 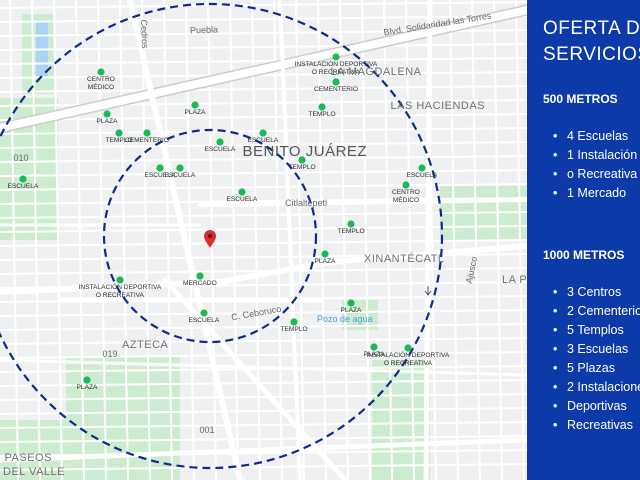 What do you see at coordinates (596, 330) in the screenshot?
I see `list-item: 5 Templos` at bounding box center [596, 330].